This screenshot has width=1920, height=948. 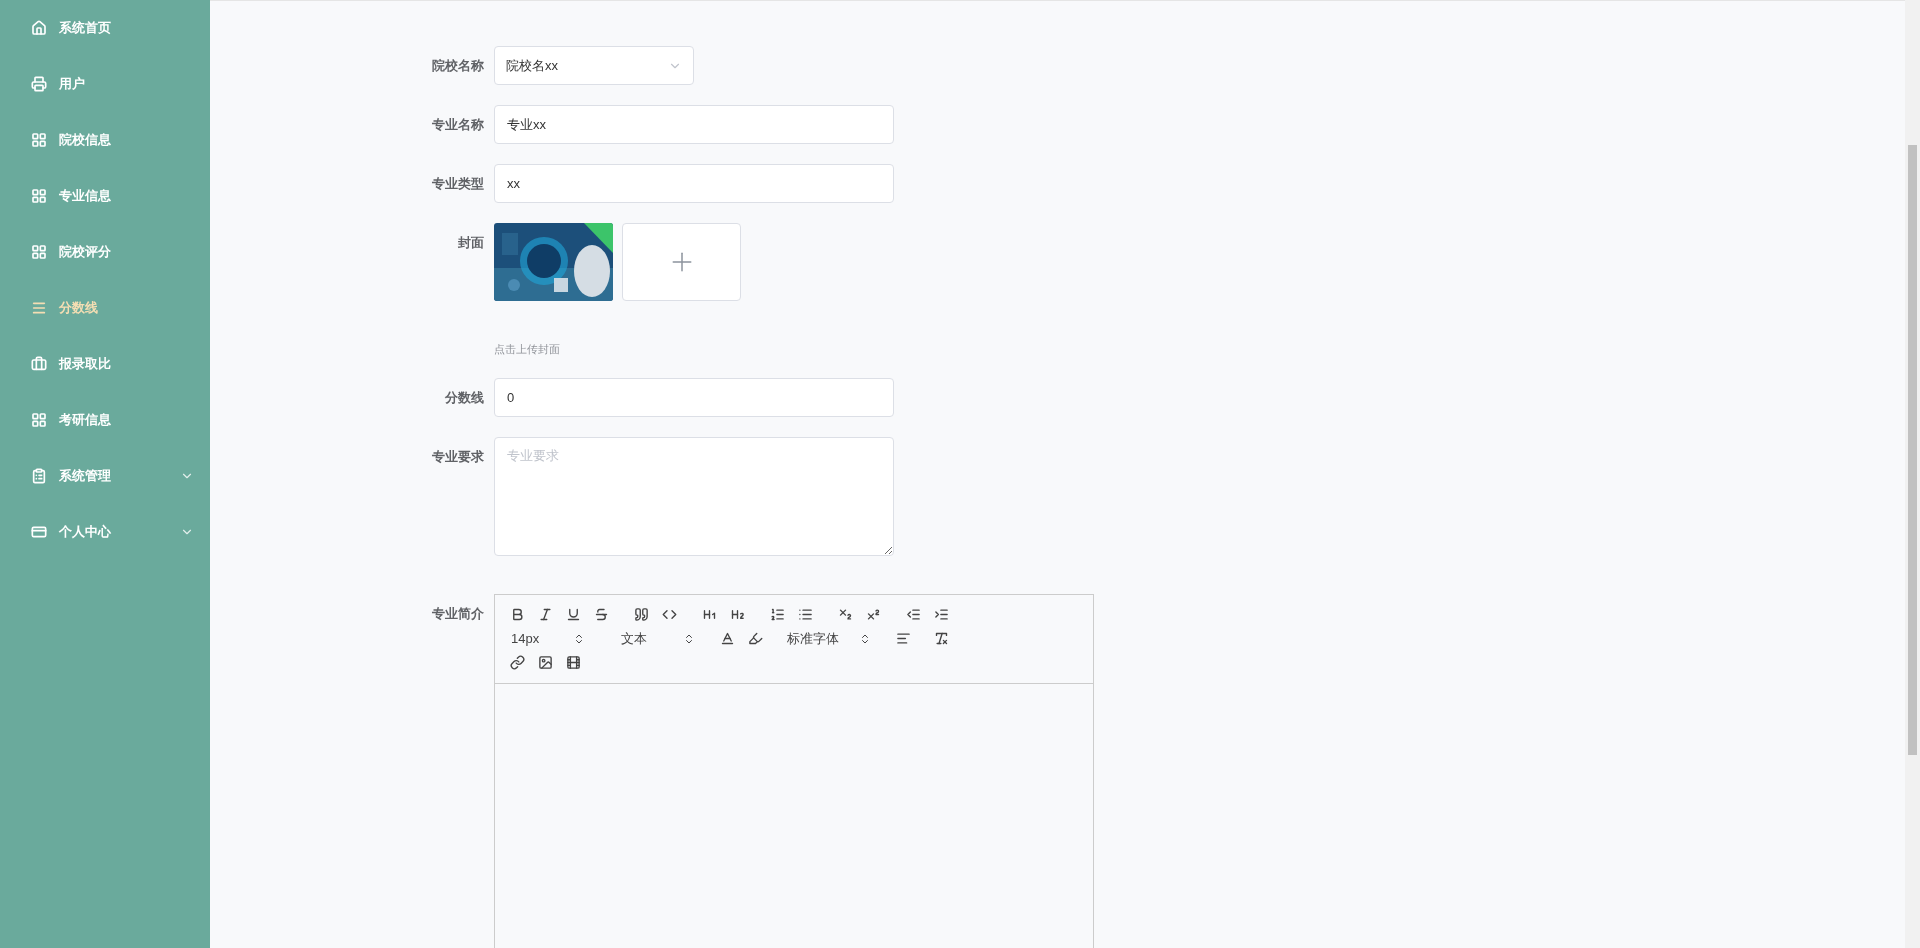 What do you see at coordinates (105, 308) in the screenshot?
I see `sidebar-item: 分数线` at bounding box center [105, 308].